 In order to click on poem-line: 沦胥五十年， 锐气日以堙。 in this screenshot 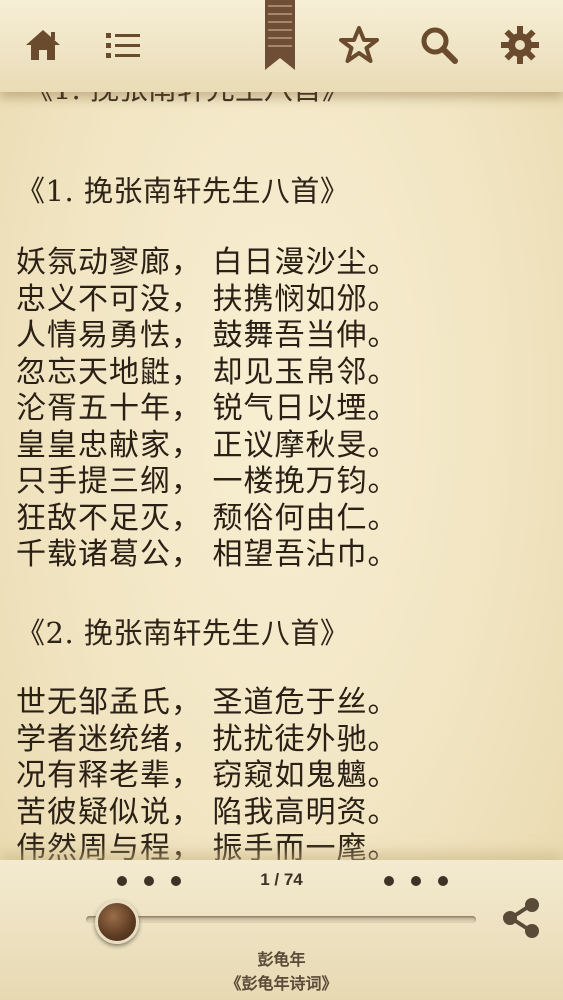, I will do `click(207, 408)`.